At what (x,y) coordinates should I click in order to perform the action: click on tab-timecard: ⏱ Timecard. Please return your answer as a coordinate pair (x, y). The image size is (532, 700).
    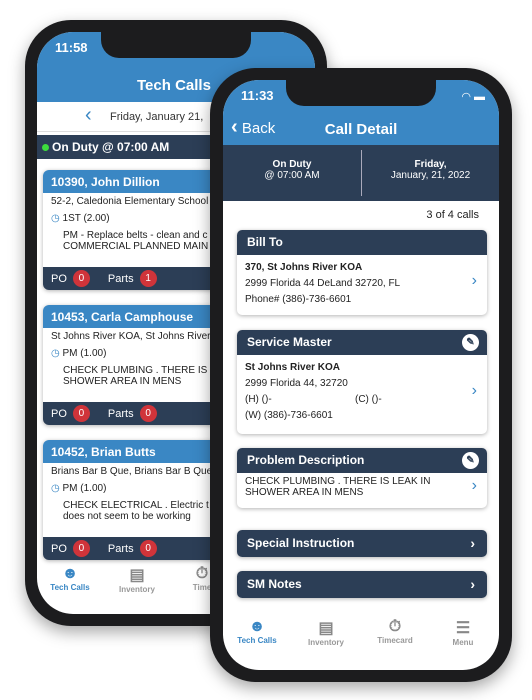
    Looking at the image, I should click on (395, 631).